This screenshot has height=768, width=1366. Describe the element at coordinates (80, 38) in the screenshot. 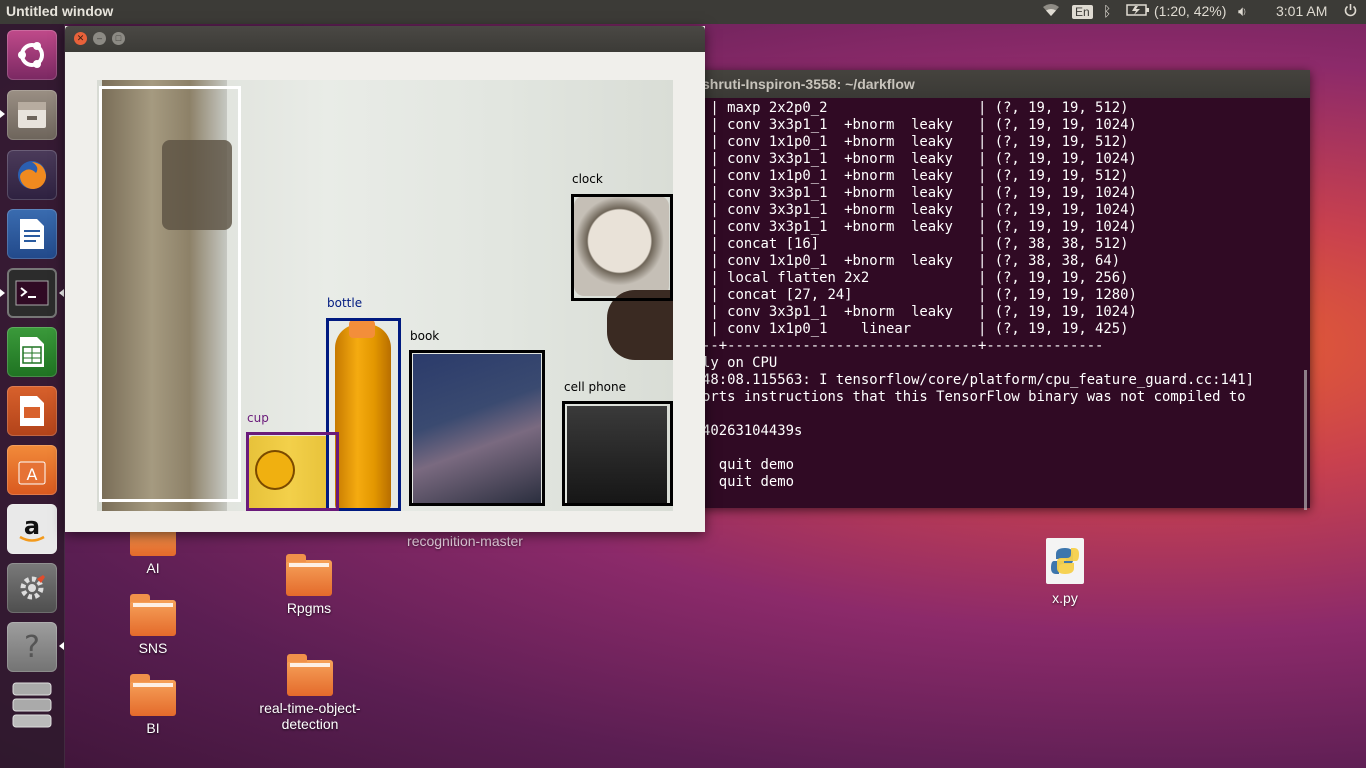

I see `close-icon: ✕` at that location.